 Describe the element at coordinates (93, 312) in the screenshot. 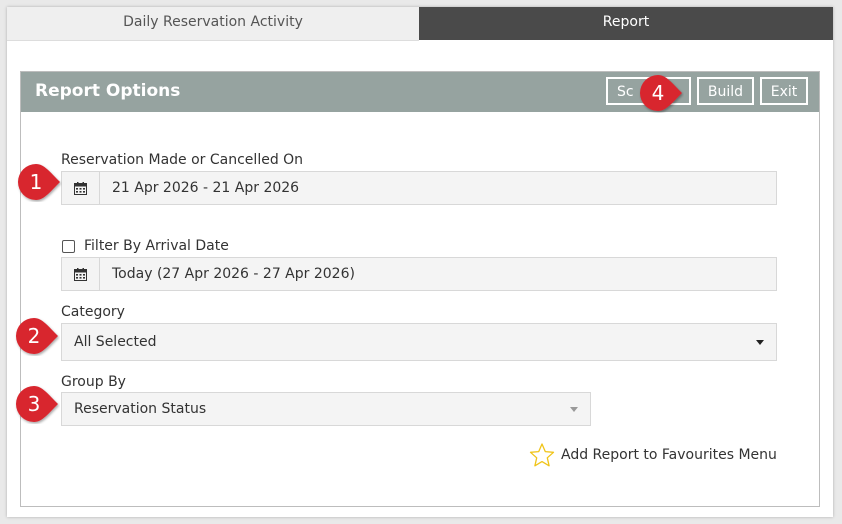

I see `category-label: Category` at that location.